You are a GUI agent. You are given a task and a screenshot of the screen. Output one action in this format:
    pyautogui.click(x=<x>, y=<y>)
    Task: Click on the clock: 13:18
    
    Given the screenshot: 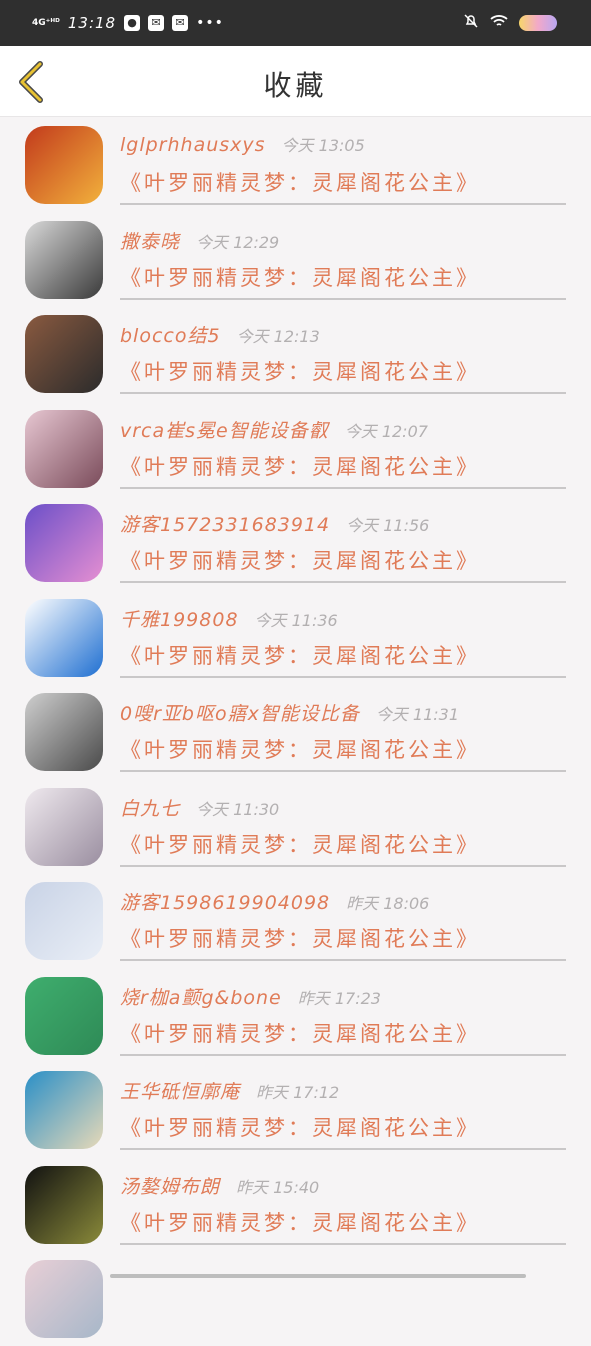 What is the action you would take?
    pyautogui.click(x=92, y=23)
    